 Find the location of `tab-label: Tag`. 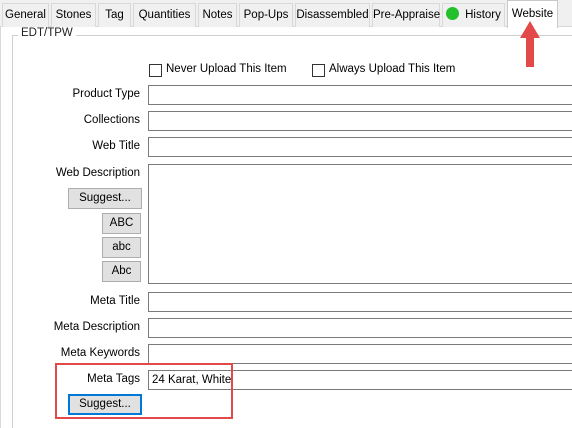

tab-label: Tag is located at coordinates (114, 15).